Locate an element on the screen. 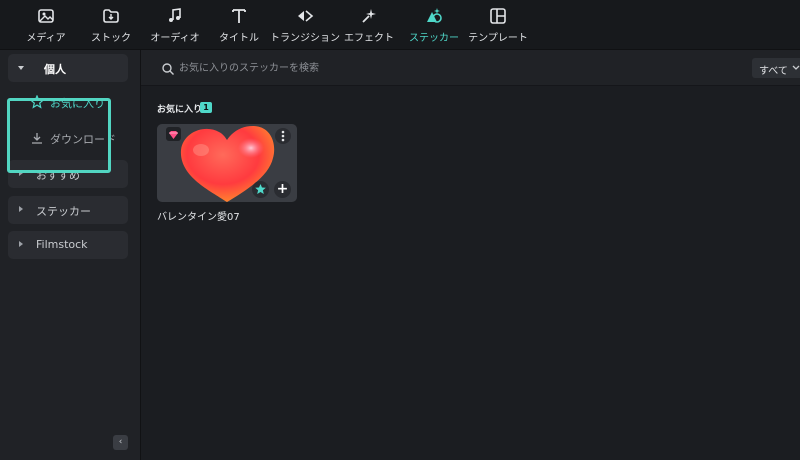  more-options-icon is located at coordinates (283, 136).